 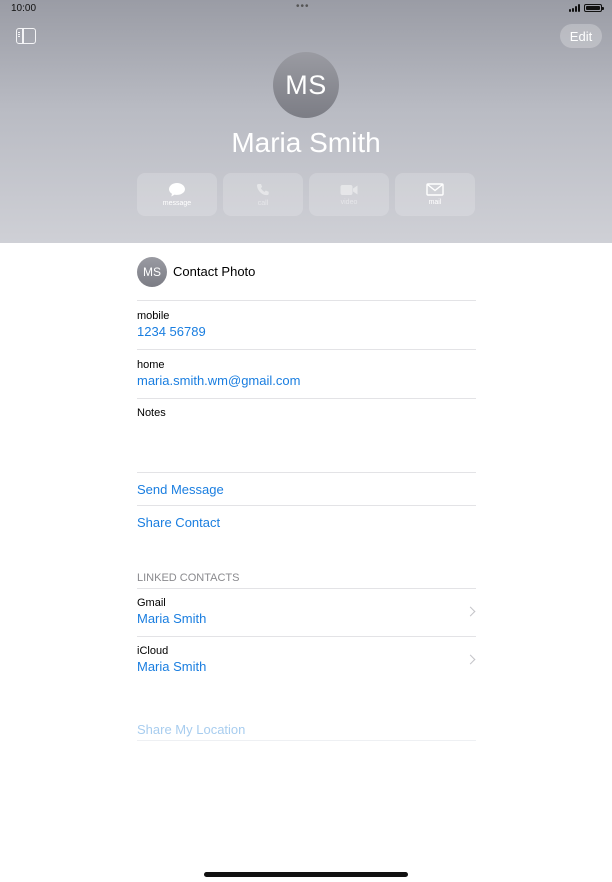 What do you see at coordinates (581, 36) in the screenshot?
I see `edit-button: Edit` at bounding box center [581, 36].